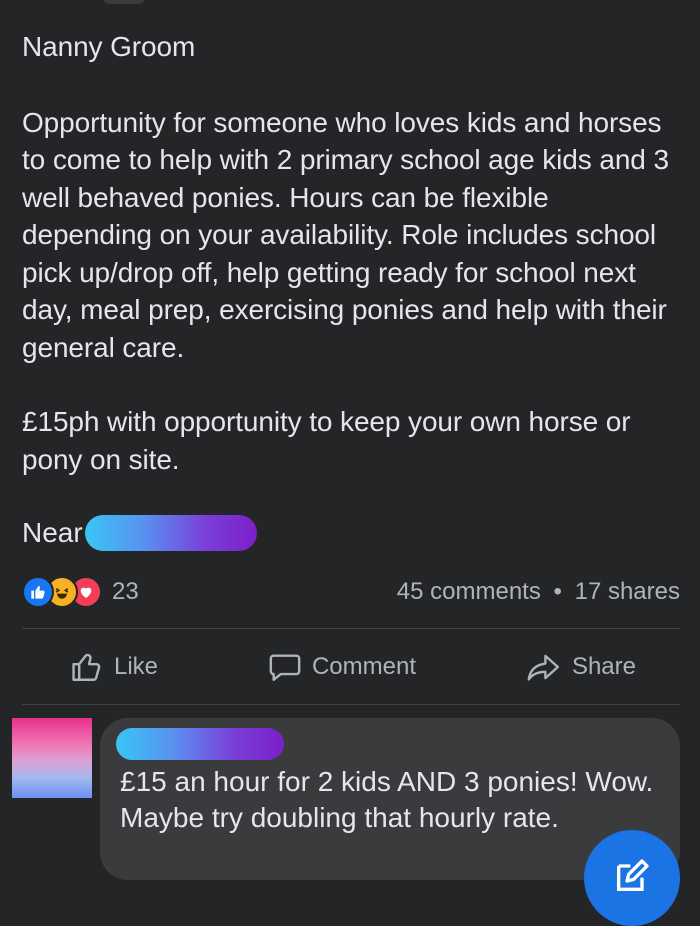 This screenshot has width=700, height=926. Describe the element at coordinates (603, 666) in the screenshot. I see `share-label: Share` at that location.